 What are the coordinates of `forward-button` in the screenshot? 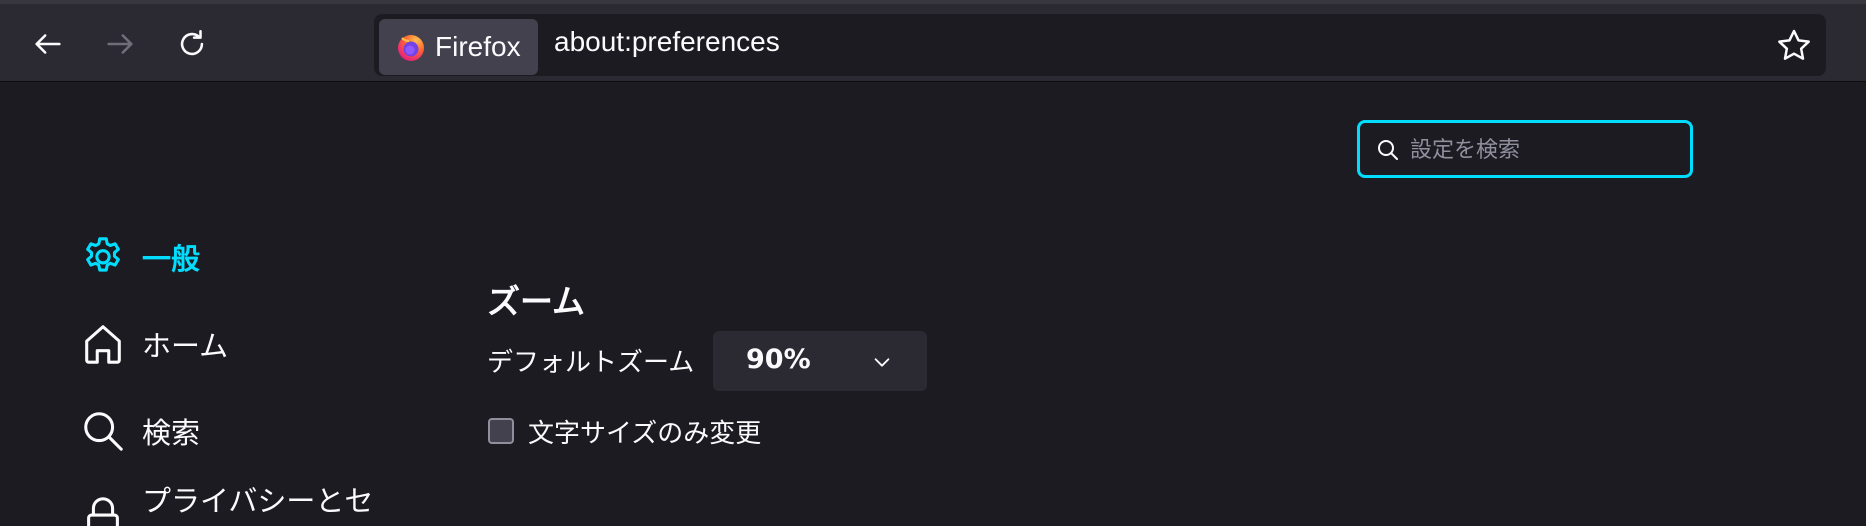 It's located at (120, 44).